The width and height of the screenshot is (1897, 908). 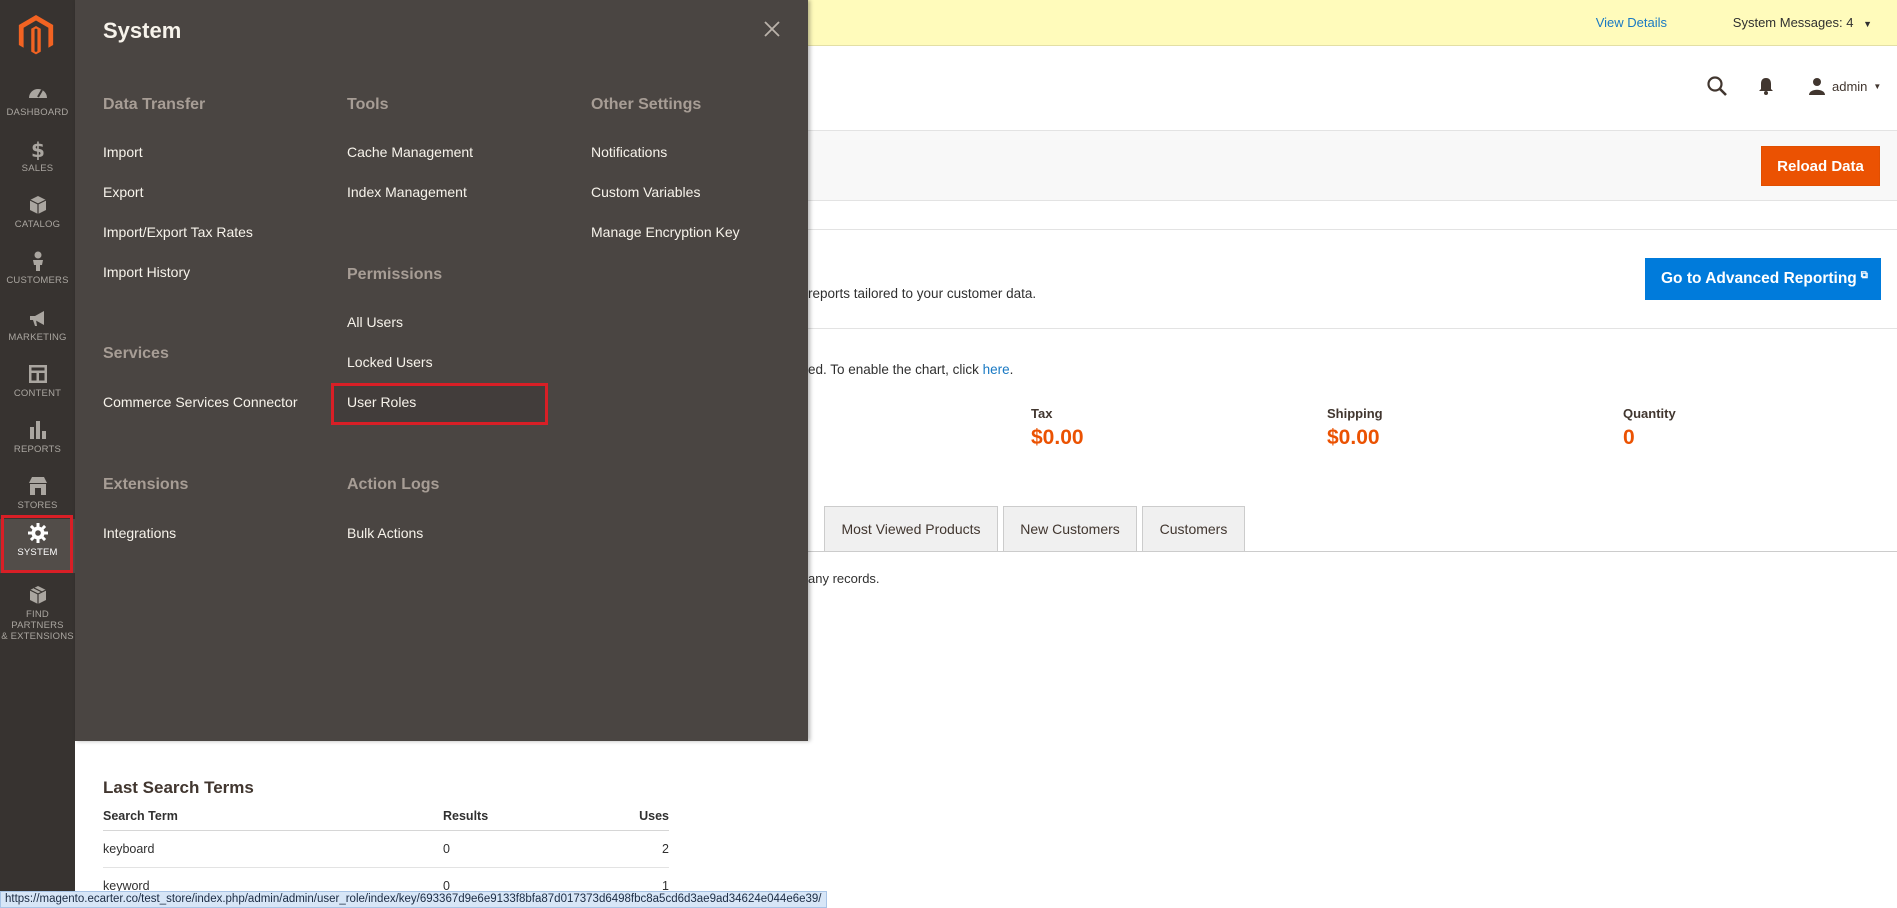 I want to click on external-link-icon: ⧉, so click(x=1864, y=275).